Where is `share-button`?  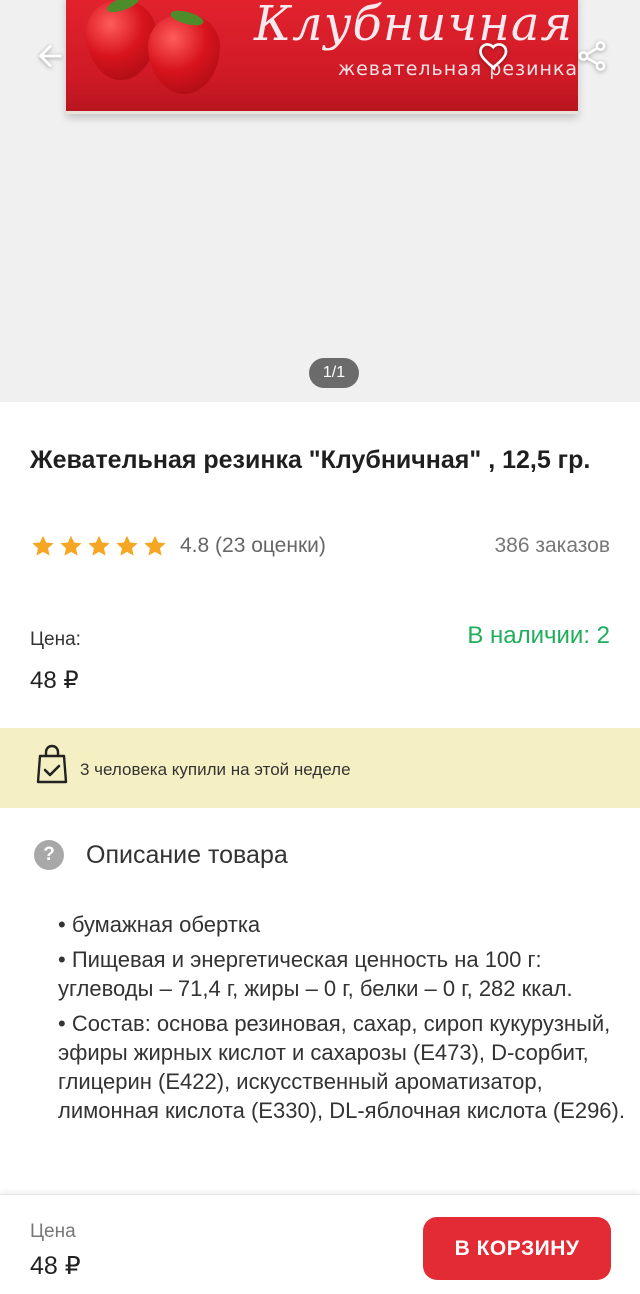 share-button is located at coordinates (592, 56).